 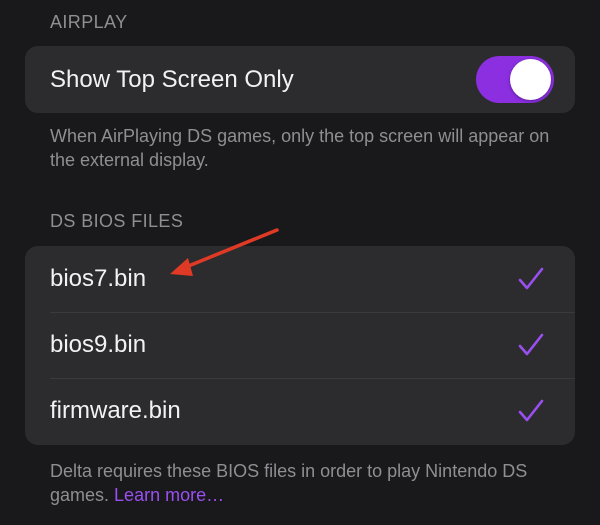 I want to click on airplay-settings-group: Show Top Screen Only, so click(x=300, y=79).